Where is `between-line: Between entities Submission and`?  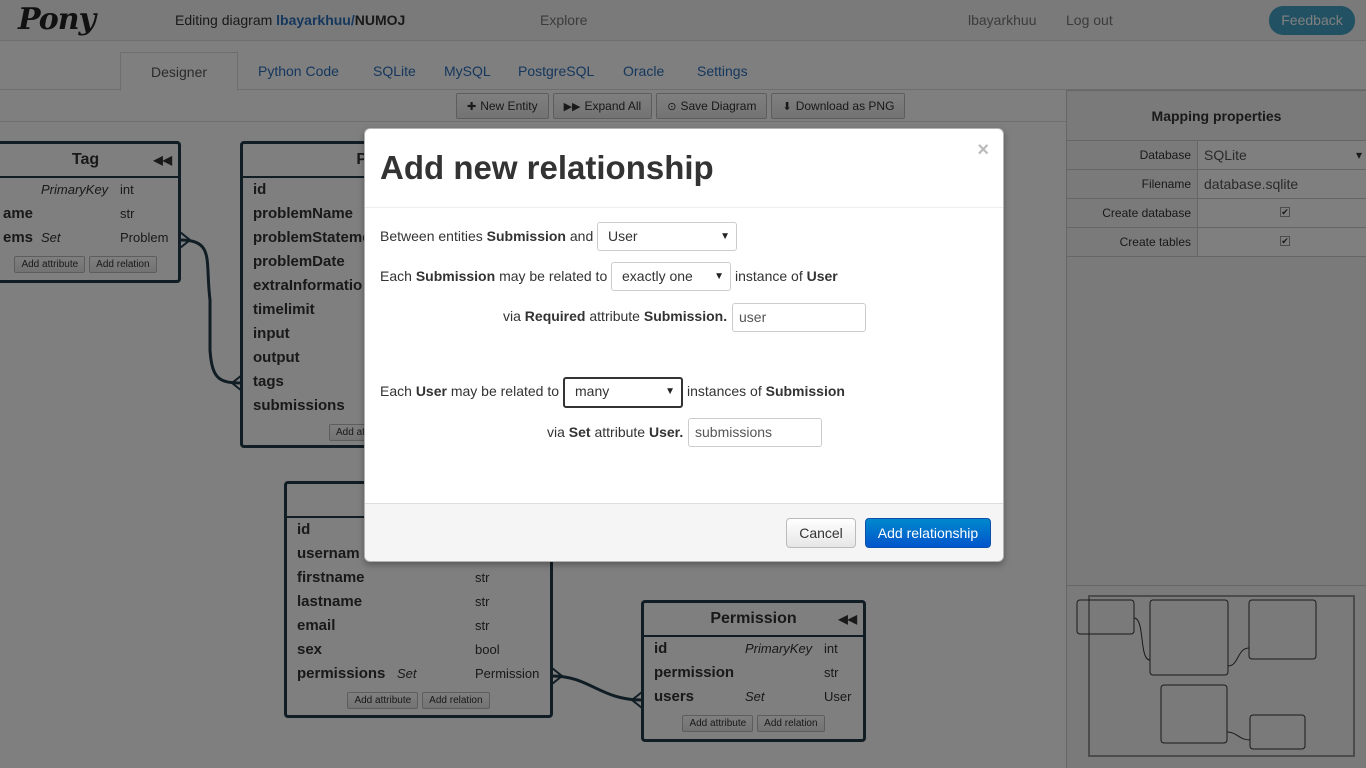 between-line: Between entities Submission and is located at coordinates (487, 236).